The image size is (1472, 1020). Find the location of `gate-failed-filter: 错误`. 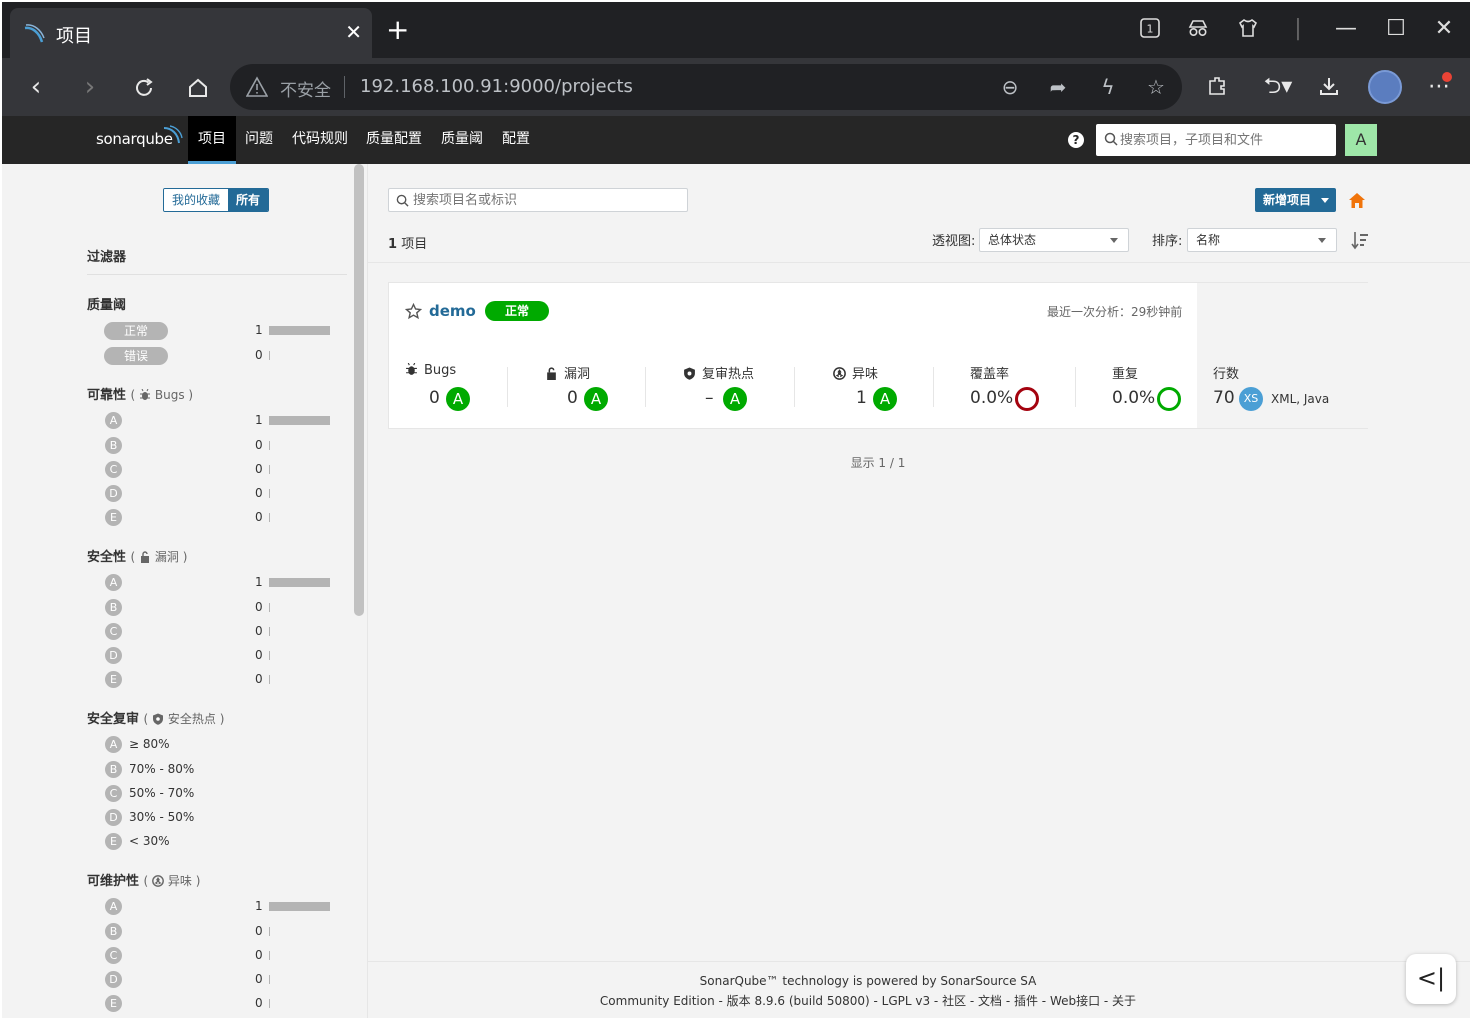

gate-failed-filter: 错误 is located at coordinates (136, 356).